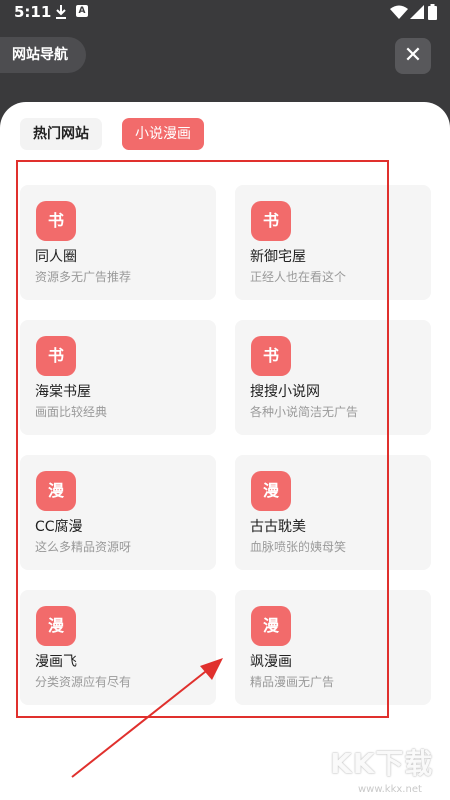 This screenshot has height=800, width=450. What do you see at coordinates (333, 242) in the screenshot?
I see `site-card: 书 新御宅屋 正经人也在看这个` at bounding box center [333, 242].